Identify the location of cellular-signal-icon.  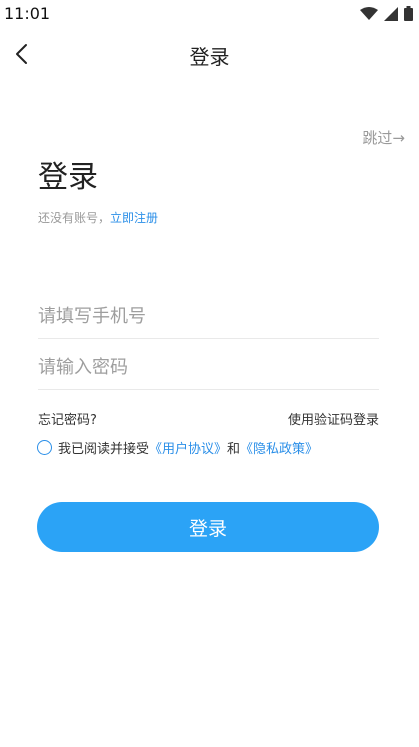
(391, 13).